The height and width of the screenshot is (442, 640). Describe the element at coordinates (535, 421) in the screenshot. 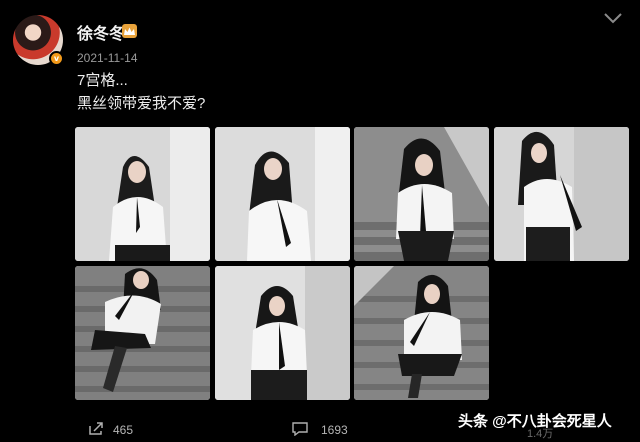

I see `watermark: 头条 @不八卦会死星人` at that location.